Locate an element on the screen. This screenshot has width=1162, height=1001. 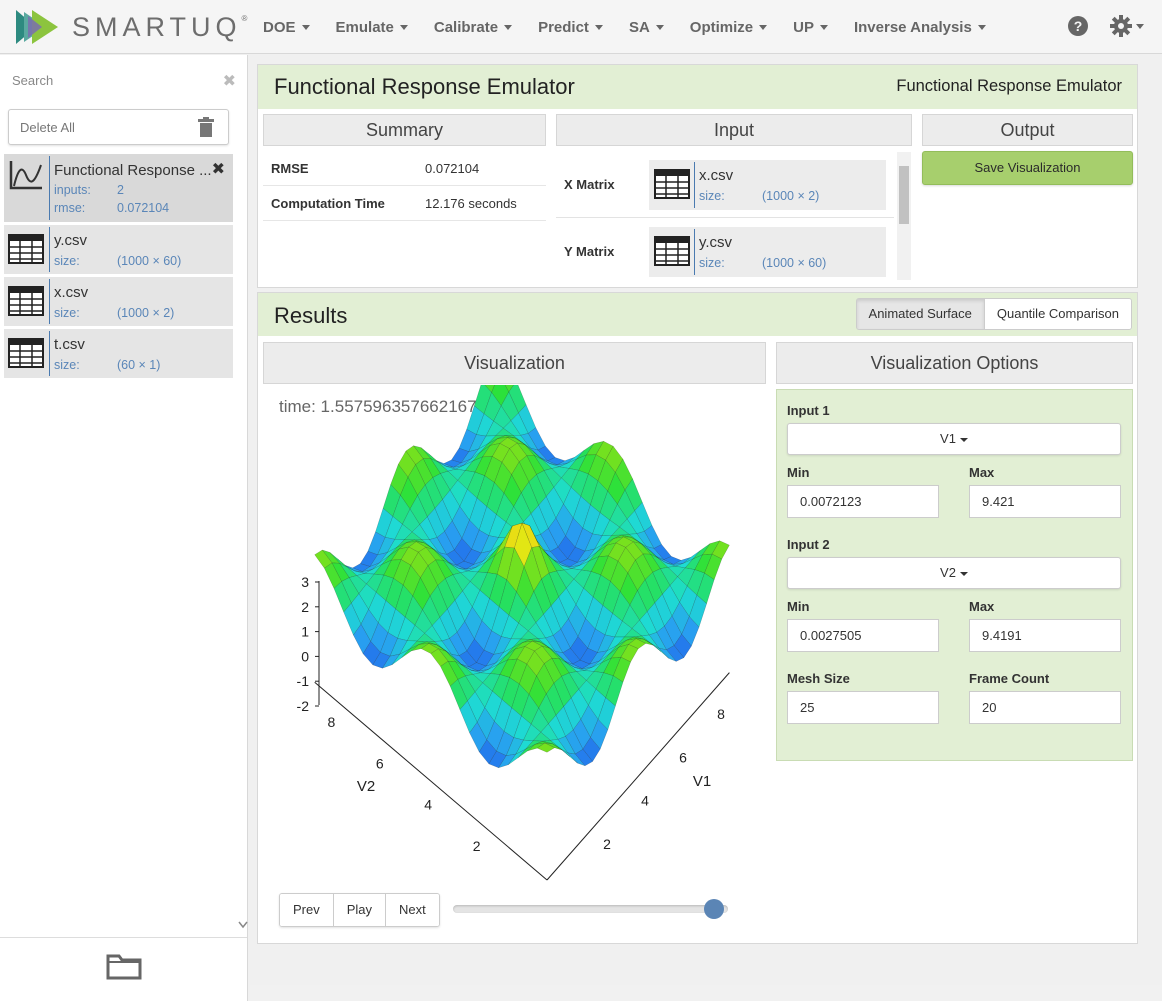
input1-select: V1 is located at coordinates (954, 439).